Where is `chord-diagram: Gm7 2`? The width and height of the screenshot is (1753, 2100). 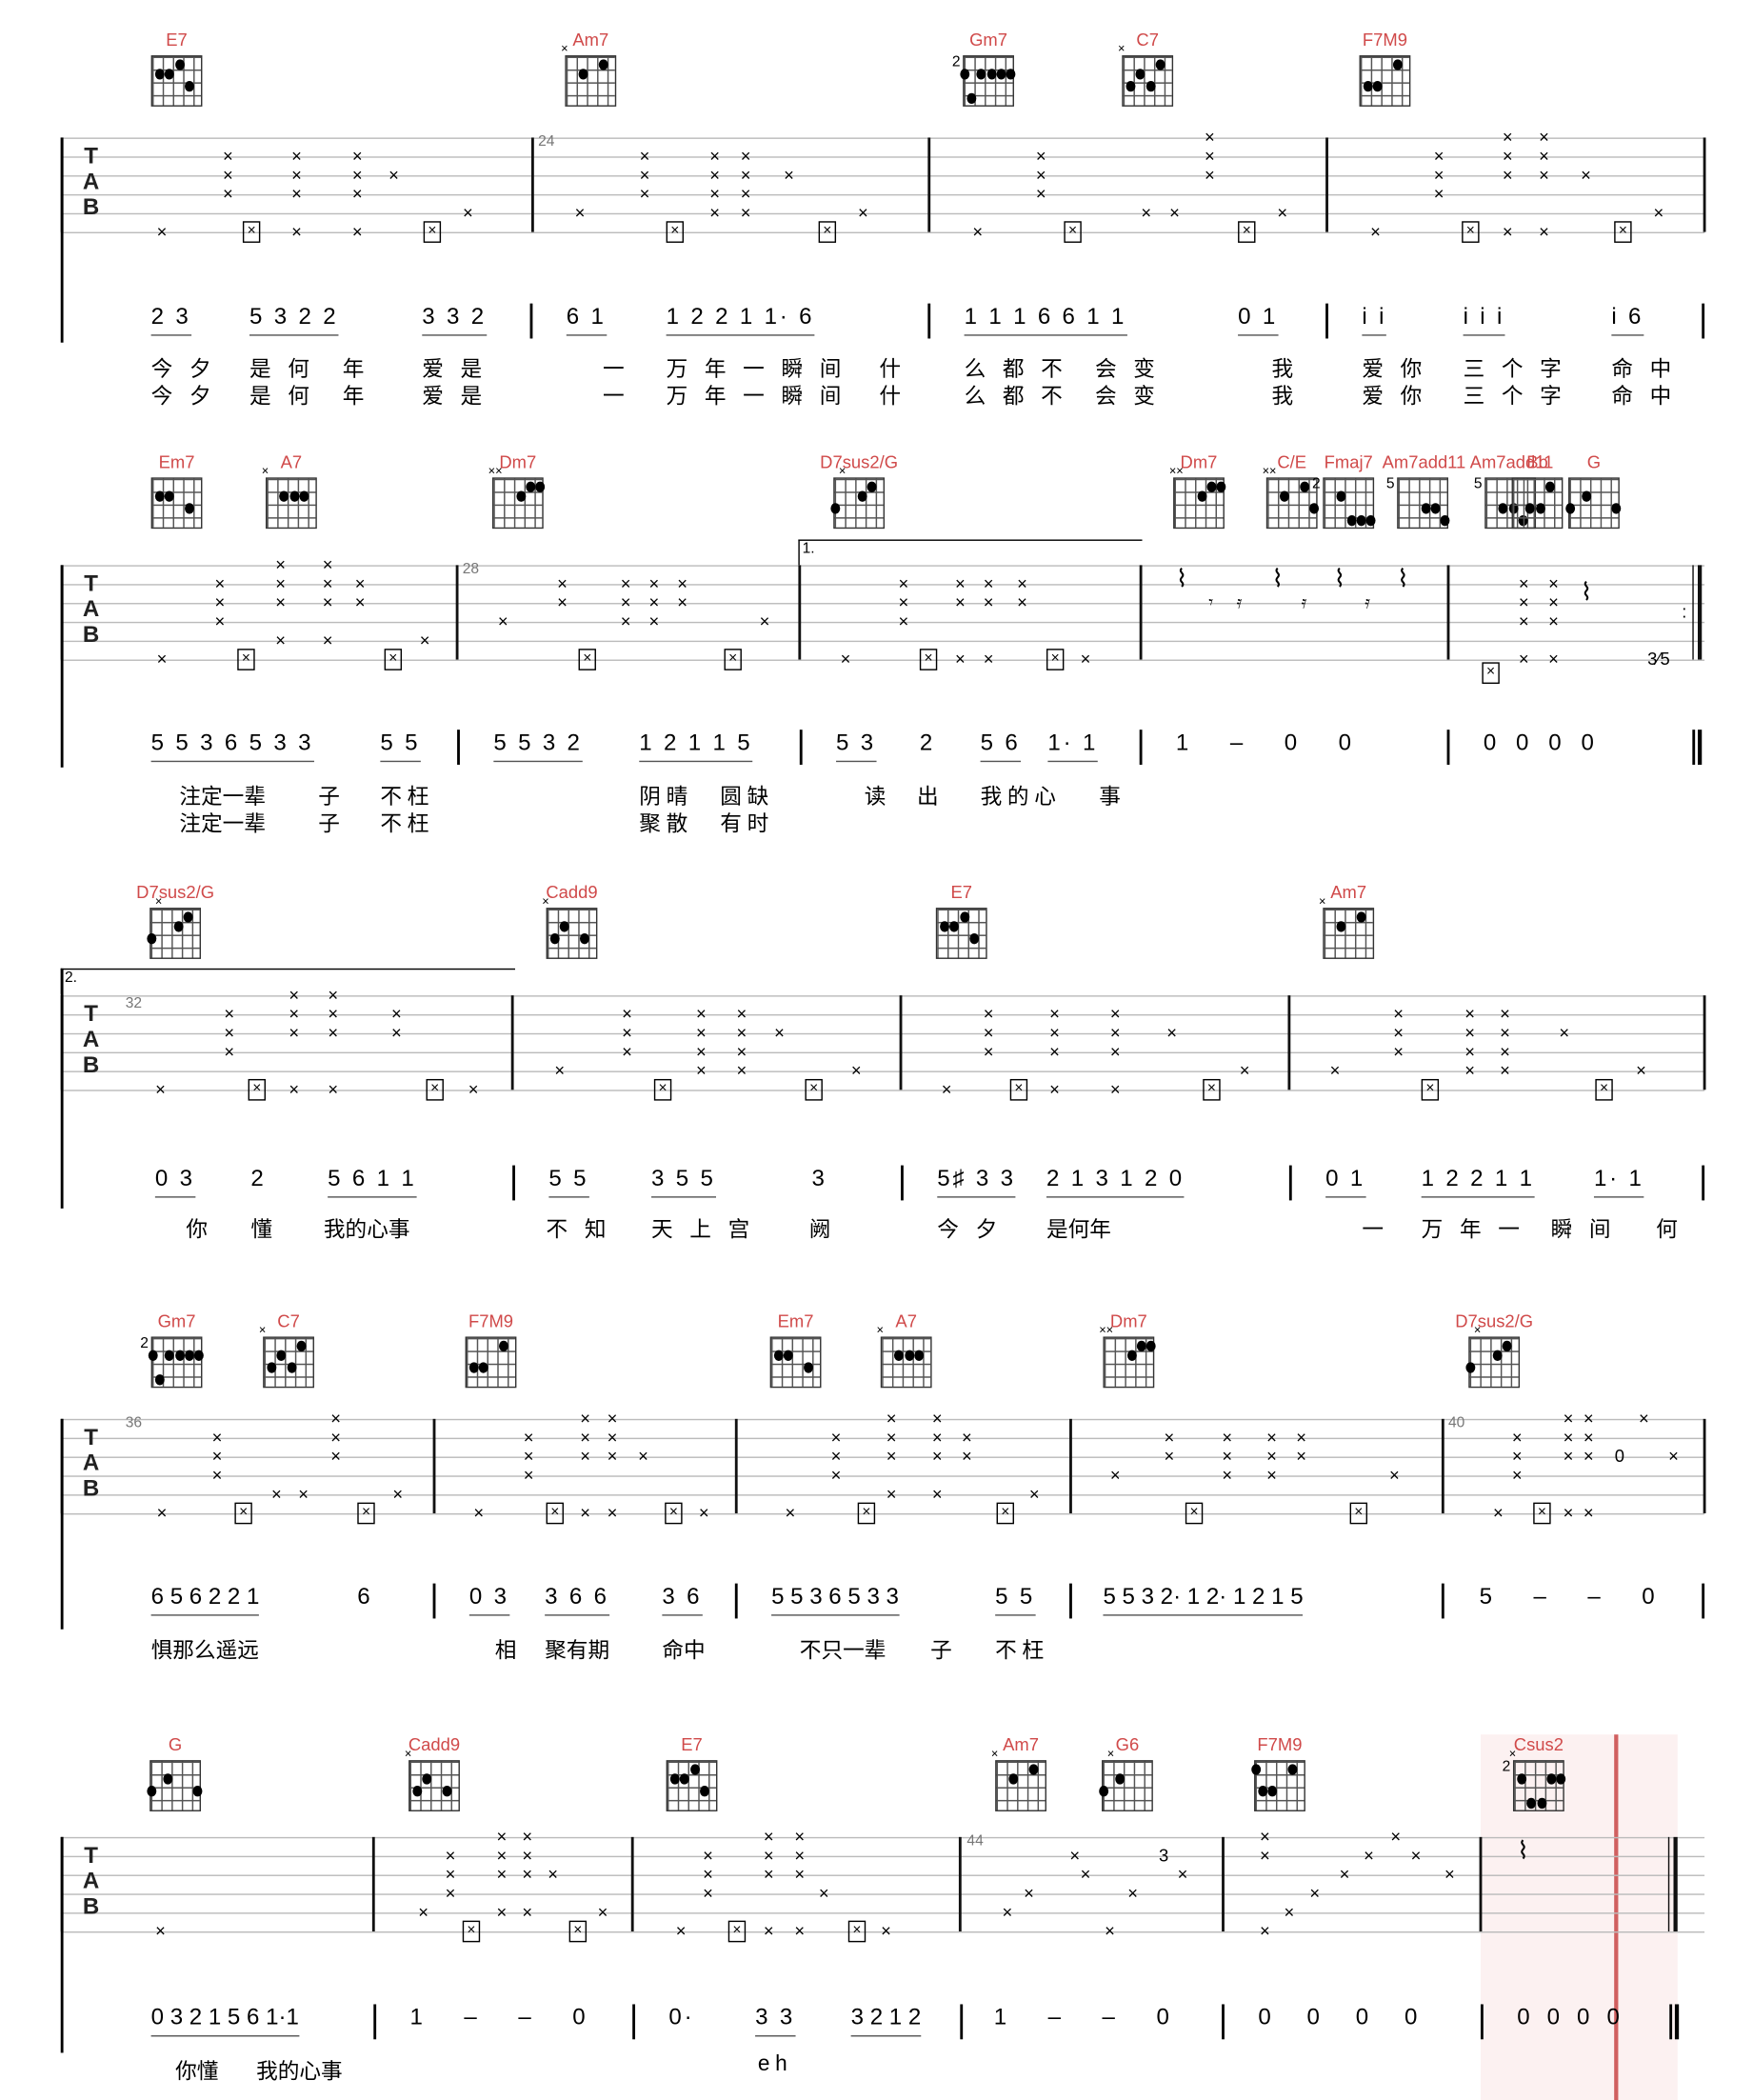 chord-diagram: Gm7 2 is located at coordinates (988, 68).